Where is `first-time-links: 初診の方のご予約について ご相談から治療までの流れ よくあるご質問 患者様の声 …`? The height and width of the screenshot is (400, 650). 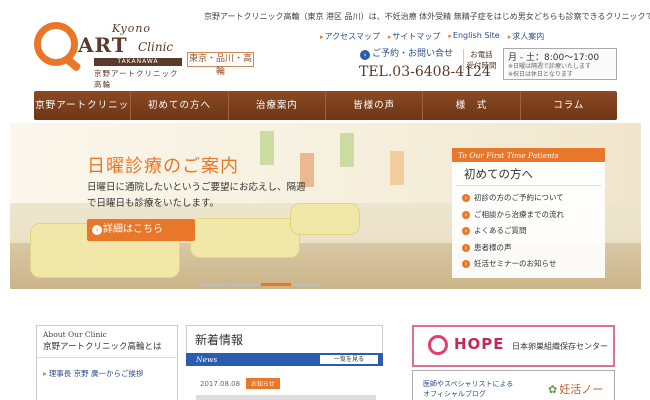
first-time-links: 初診の方のご予約について ご相談から治療までの流れ よくあるご質問 患者様の声 … is located at coordinates (528, 231).